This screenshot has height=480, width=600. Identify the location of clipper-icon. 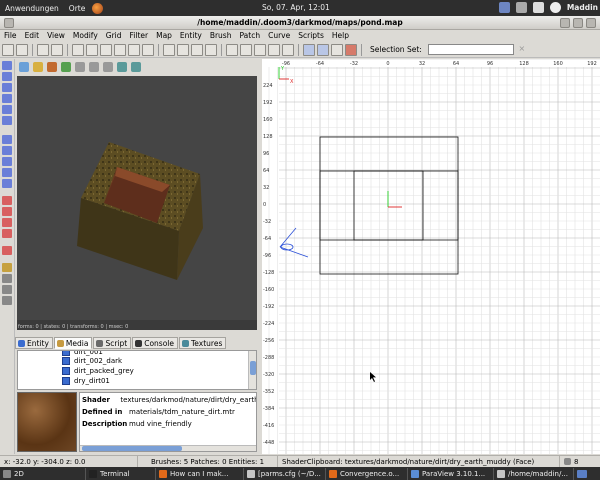
(288, 49).